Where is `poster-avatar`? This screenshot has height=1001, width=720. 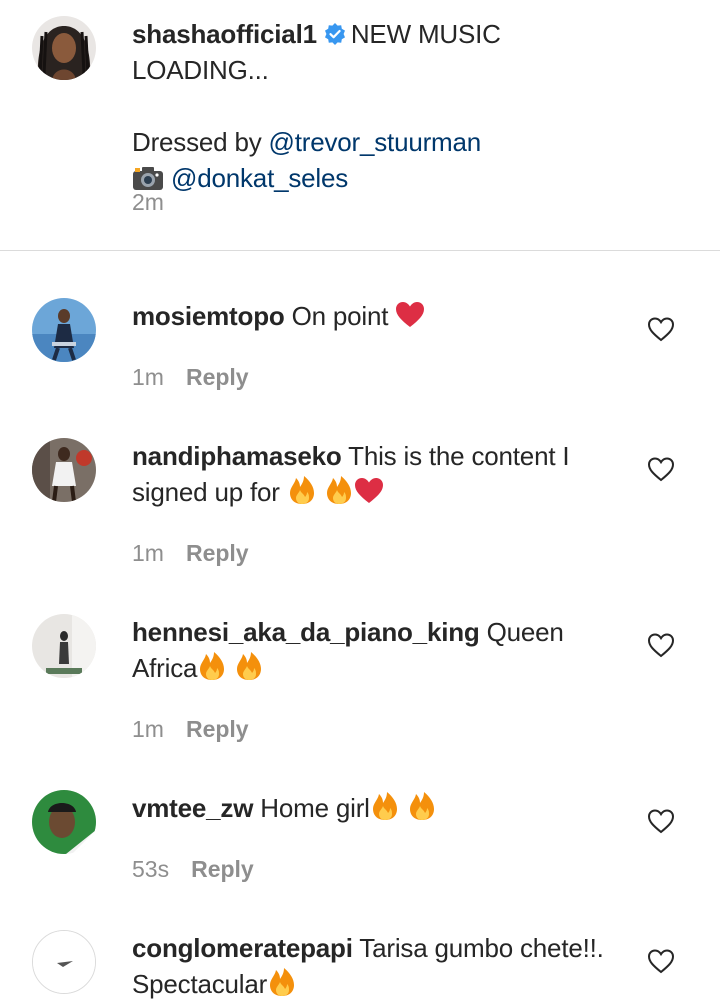 poster-avatar is located at coordinates (64, 48).